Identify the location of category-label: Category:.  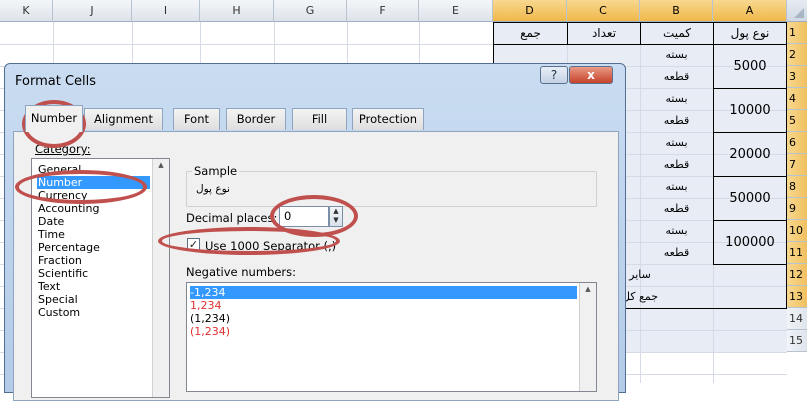
(63, 149).